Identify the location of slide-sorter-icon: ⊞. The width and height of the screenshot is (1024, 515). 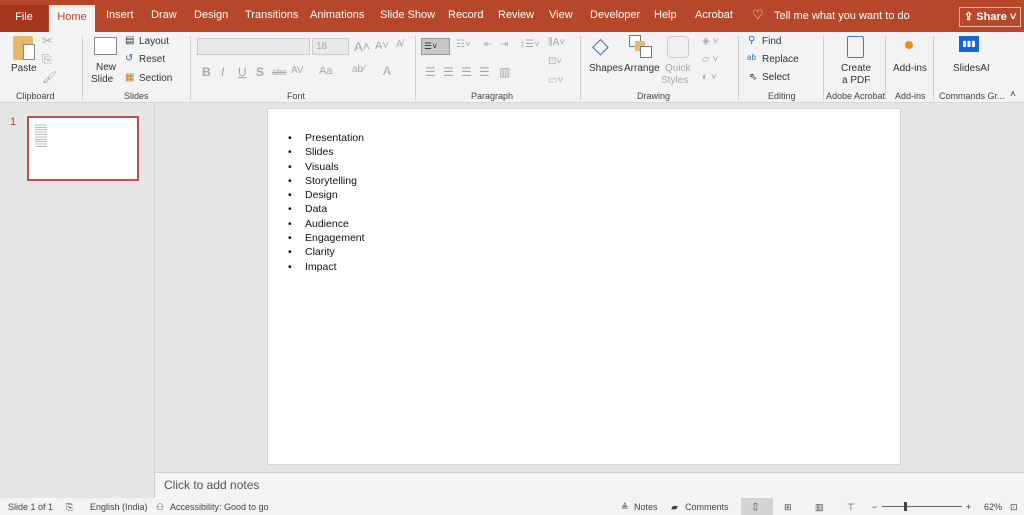
(788, 507).